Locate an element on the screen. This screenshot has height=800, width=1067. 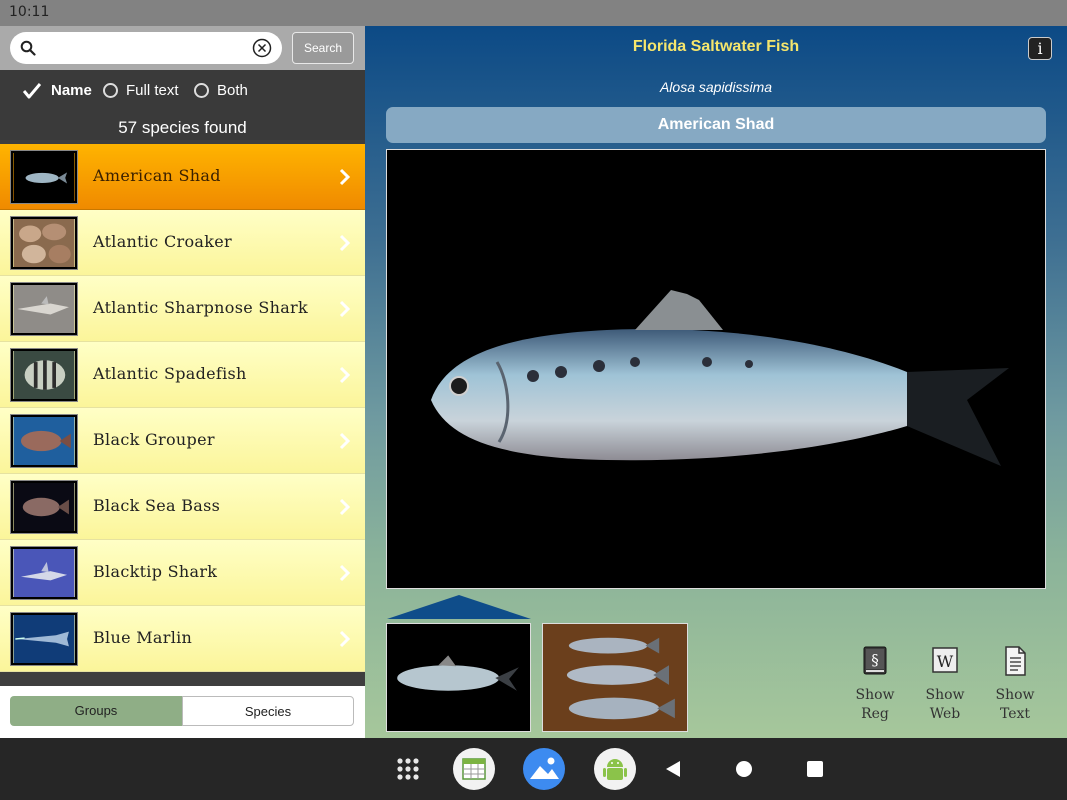
android-app-icon is located at coordinates (615, 769).